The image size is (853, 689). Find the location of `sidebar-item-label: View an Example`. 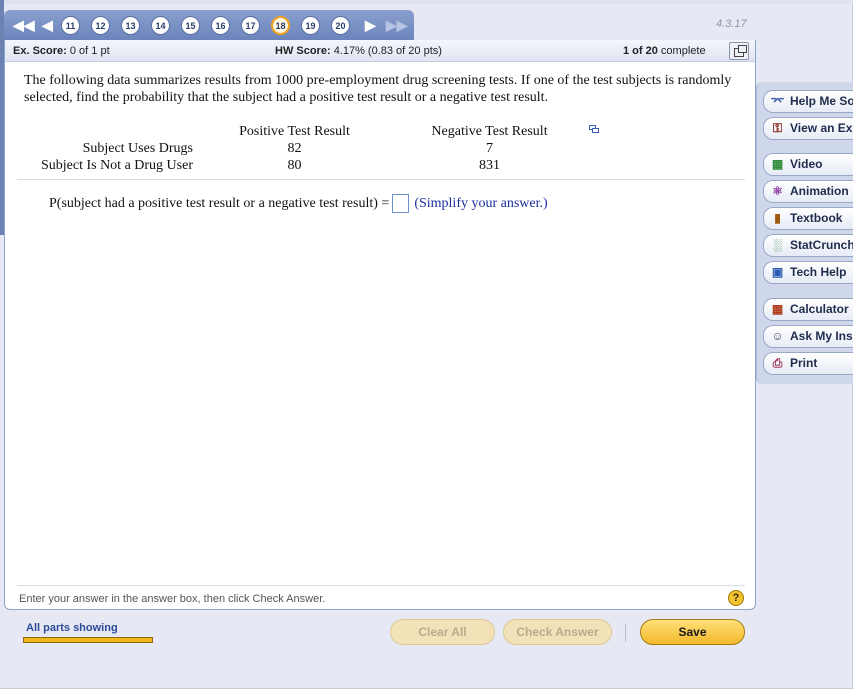

sidebar-item-label: View an Example is located at coordinates (821, 128).